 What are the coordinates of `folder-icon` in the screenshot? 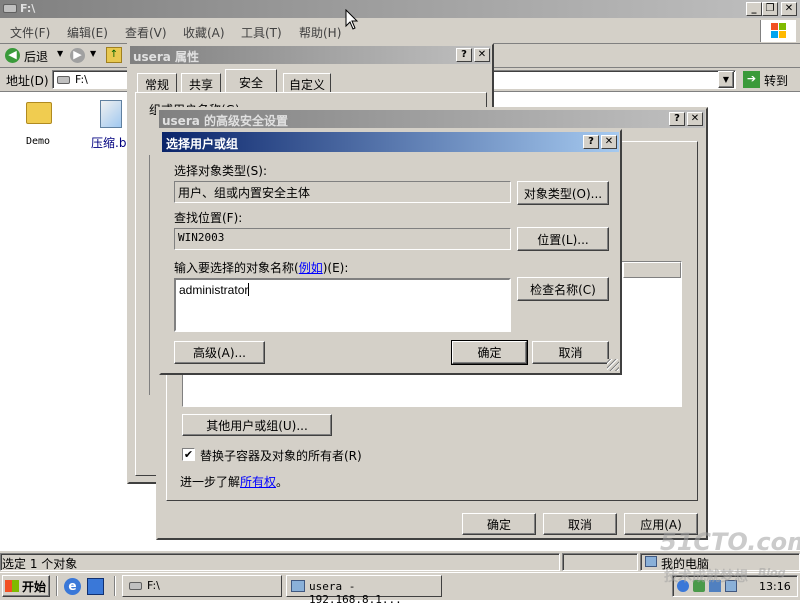 It's located at (39, 113).